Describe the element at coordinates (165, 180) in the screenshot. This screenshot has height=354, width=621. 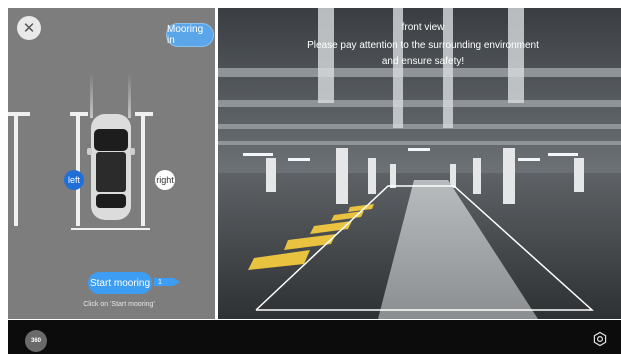
I see `right-side-button: right` at that location.